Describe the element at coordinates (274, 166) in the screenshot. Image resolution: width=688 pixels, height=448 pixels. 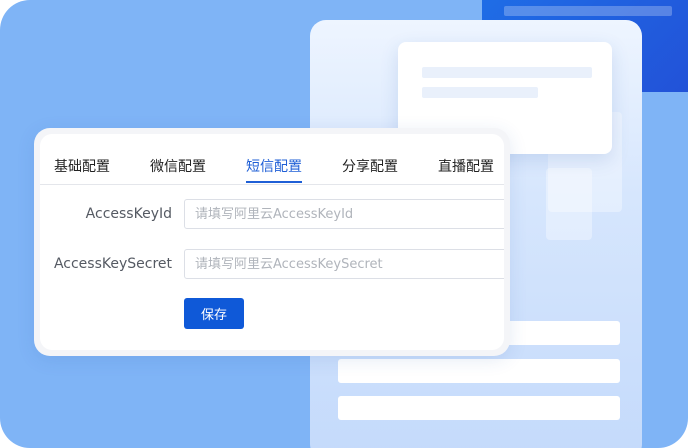
I see `tab-sms: 短信配置` at that location.